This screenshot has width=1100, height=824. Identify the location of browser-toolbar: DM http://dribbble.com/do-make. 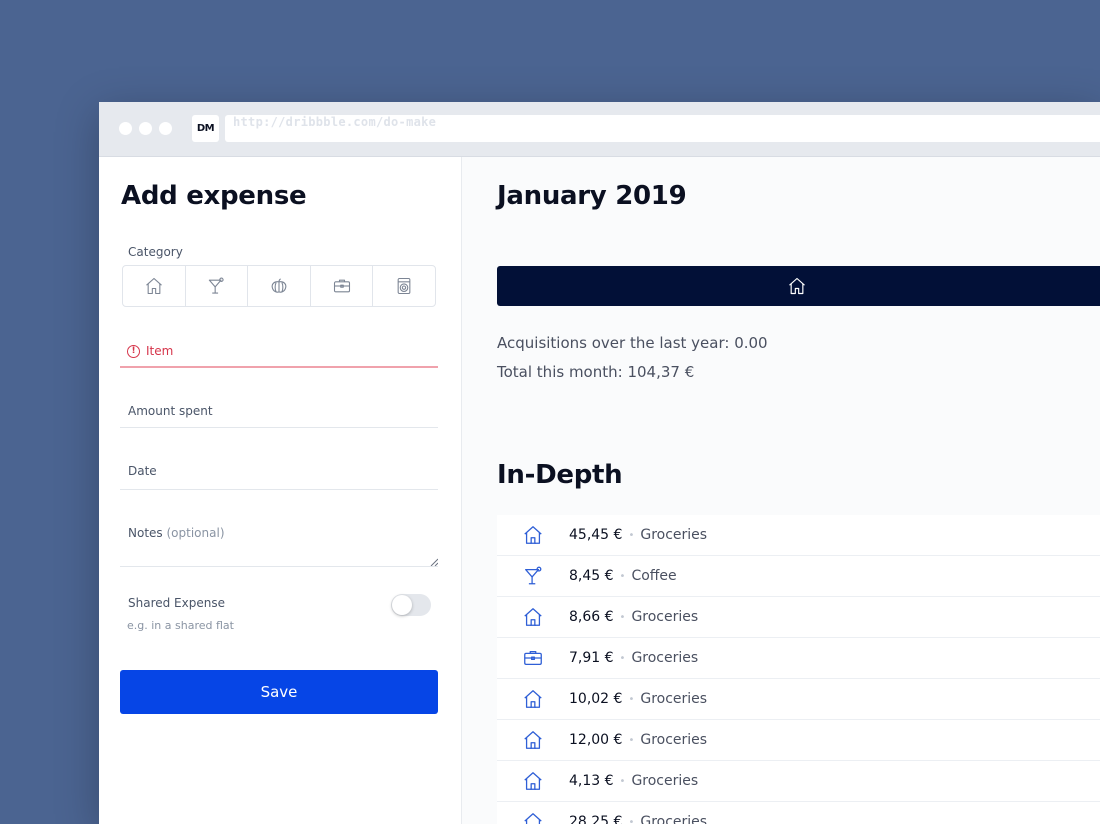
(599, 129).